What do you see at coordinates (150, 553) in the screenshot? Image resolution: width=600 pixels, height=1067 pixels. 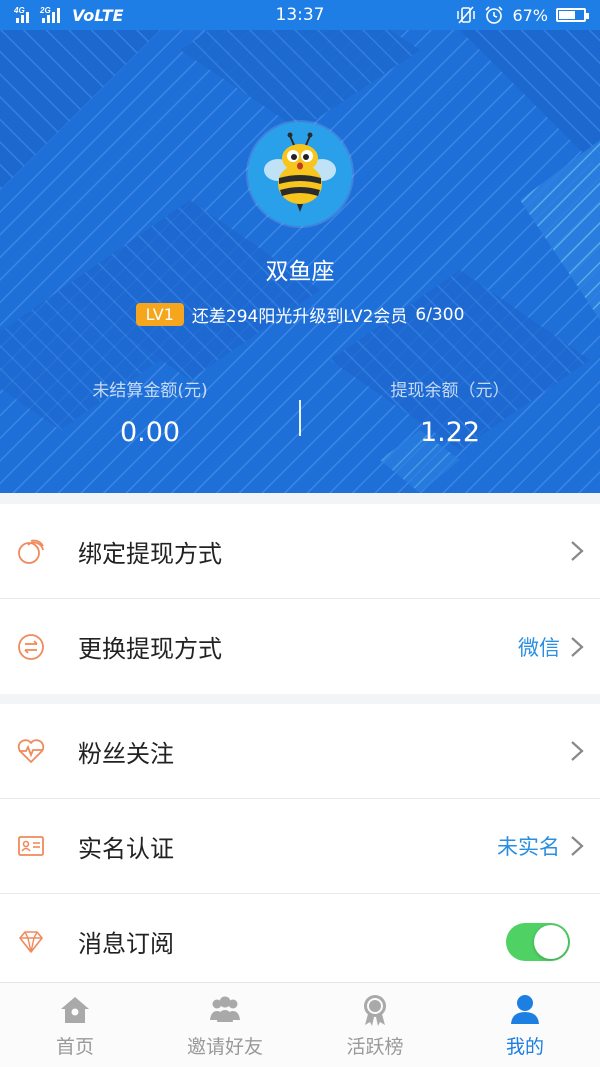 I see `menu-item-label: 绑定提现方式` at bounding box center [150, 553].